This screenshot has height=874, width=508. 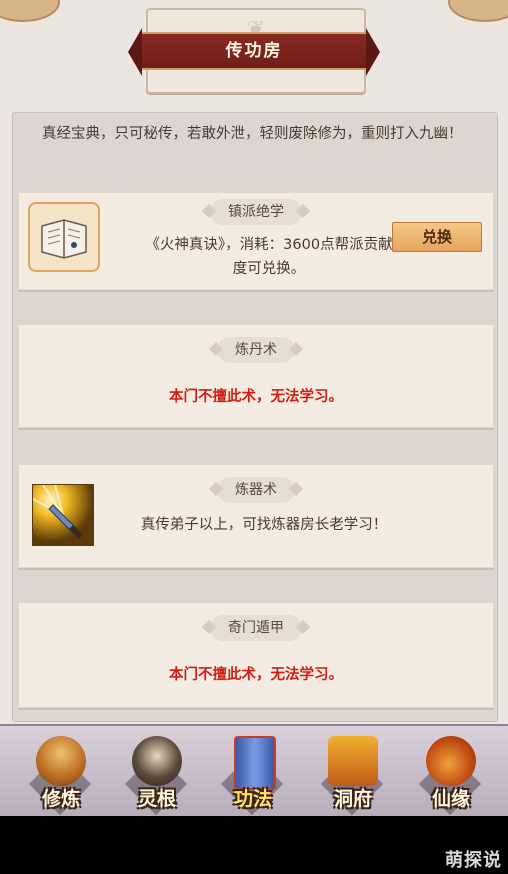 I want to click on scroll-book-icon, so click(x=255, y=763).